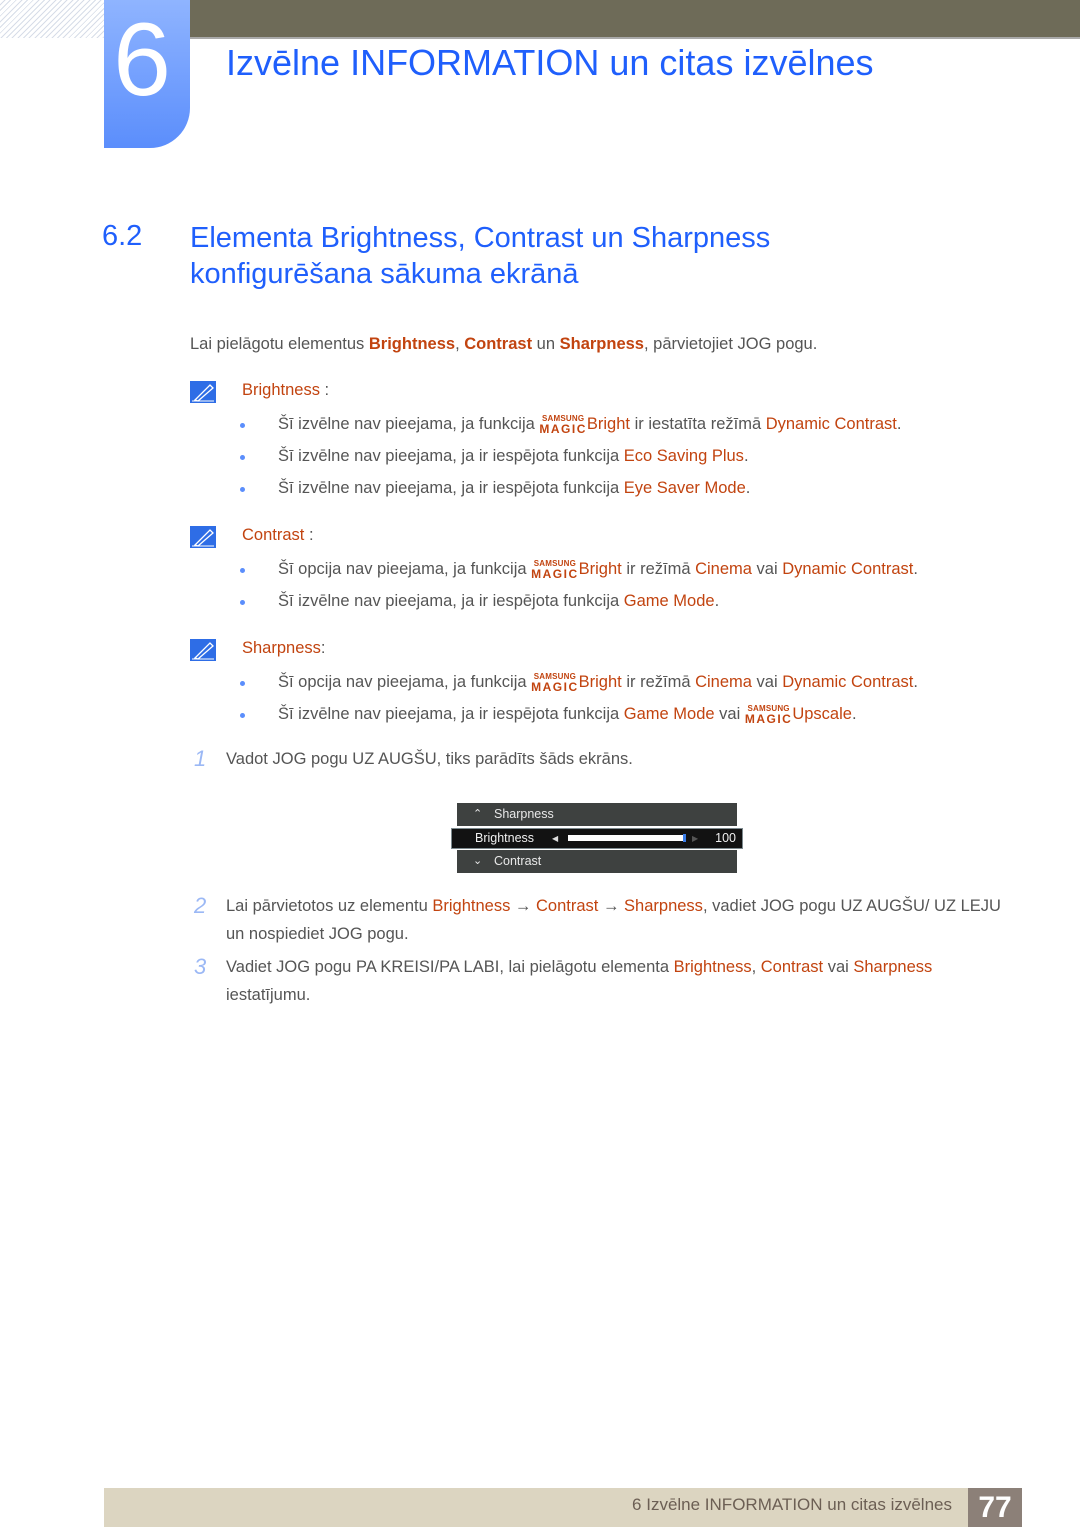 The height and width of the screenshot is (1527, 1080). Describe the element at coordinates (684, 488) in the screenshot. I see `term: Eye Saver Mode` at that location.